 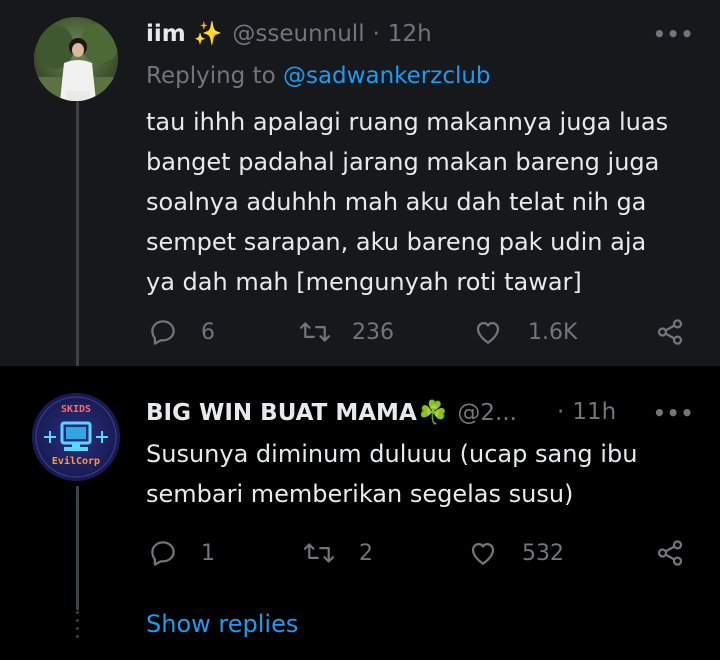 What do you see at coordinates (360, 494) in the screenshot?
I see `tweet-text-line: sembari memberikan segelas susu)` at bounding box center [360, 494].